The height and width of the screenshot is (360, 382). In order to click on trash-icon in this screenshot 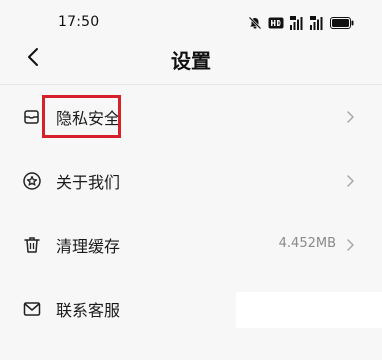, I will do `click(32, 245)`.